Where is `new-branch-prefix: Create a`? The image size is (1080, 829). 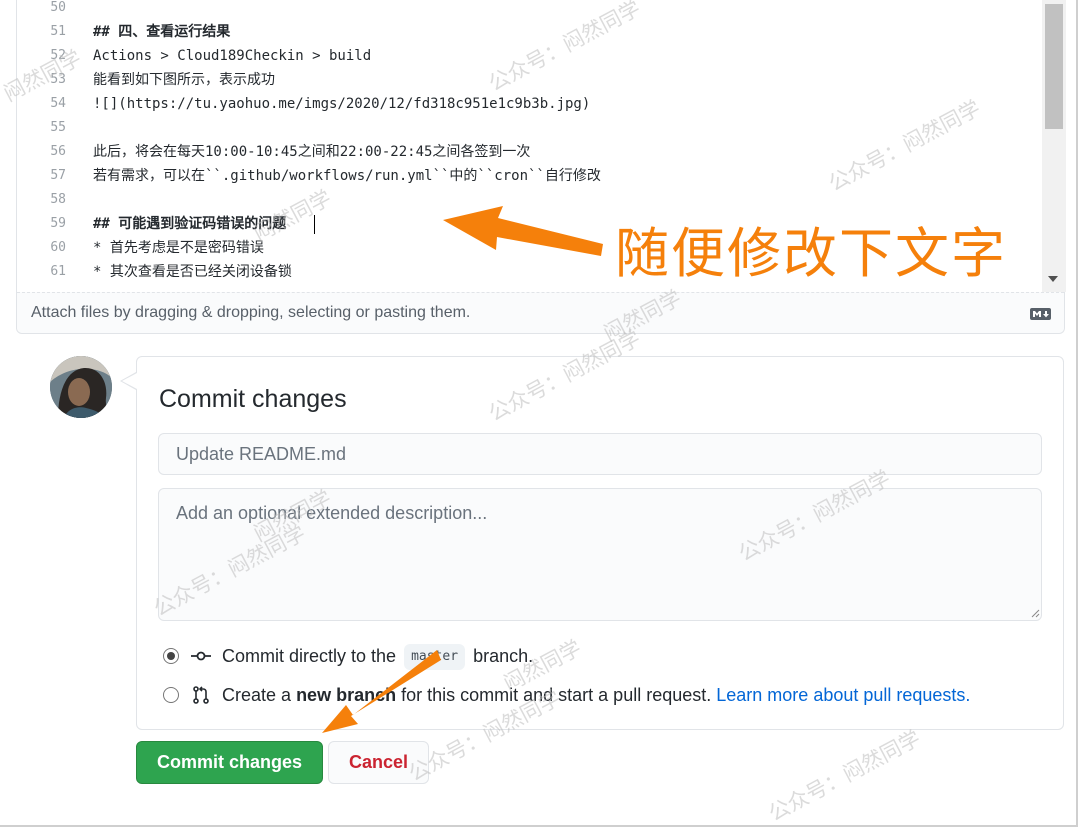 new-branch-prefix: Create a is located at coordinates (257, 695).